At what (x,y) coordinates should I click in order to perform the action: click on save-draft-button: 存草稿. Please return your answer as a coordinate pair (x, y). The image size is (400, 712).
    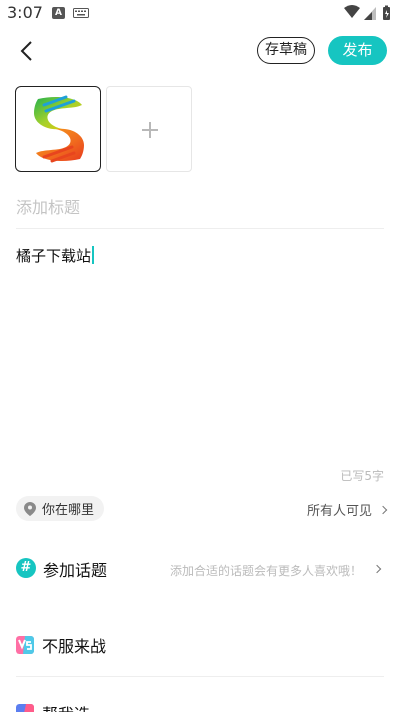
    Looking at the image, I should click on (286, 50).